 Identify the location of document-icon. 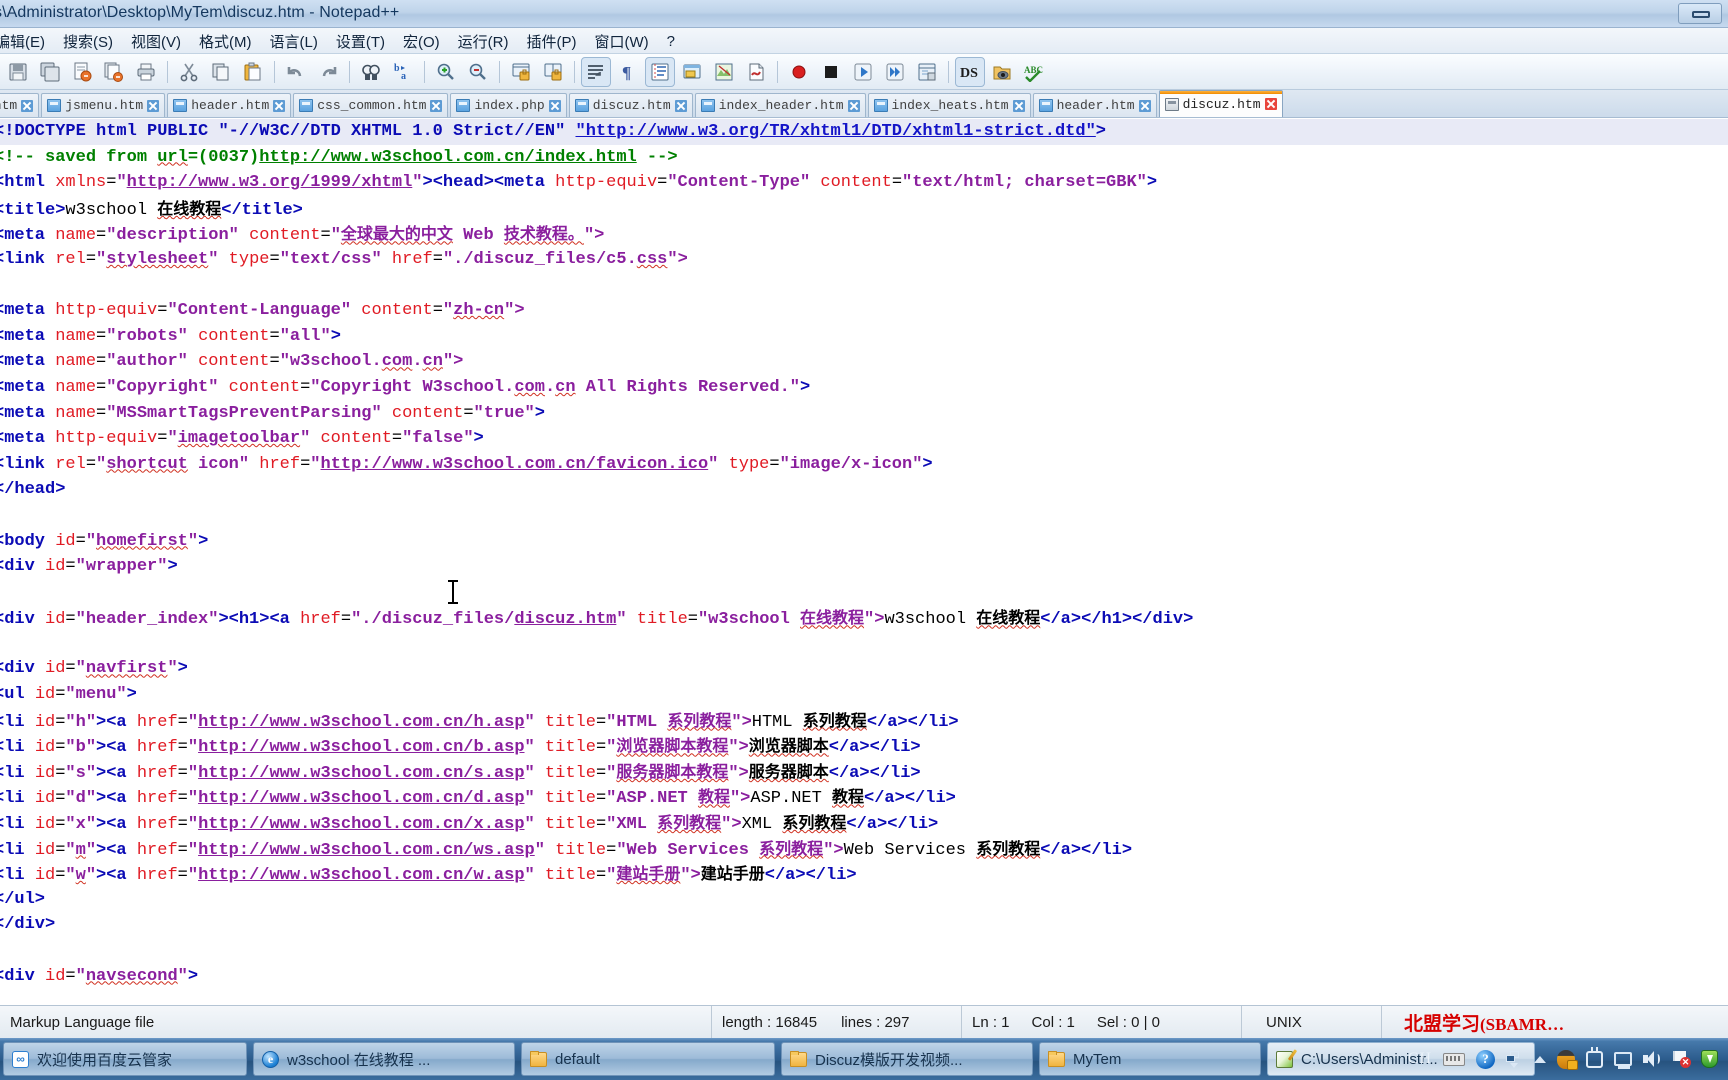
(880, 105).